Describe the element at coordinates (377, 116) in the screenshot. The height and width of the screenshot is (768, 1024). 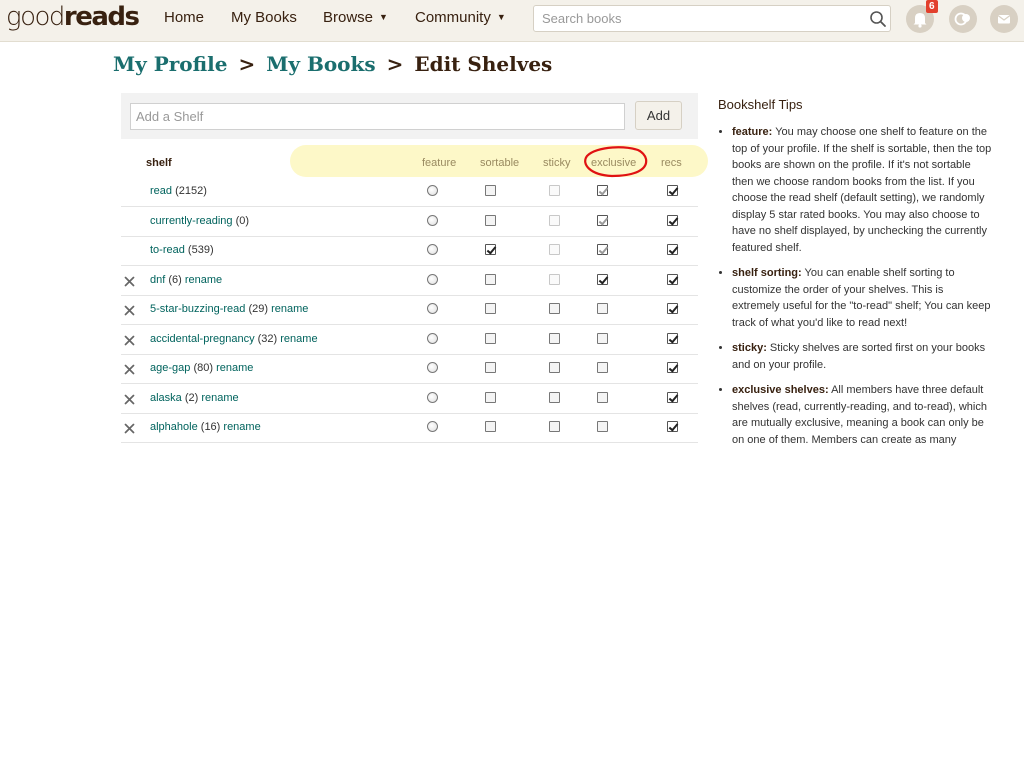
I see `add-shelf-input` at that location.